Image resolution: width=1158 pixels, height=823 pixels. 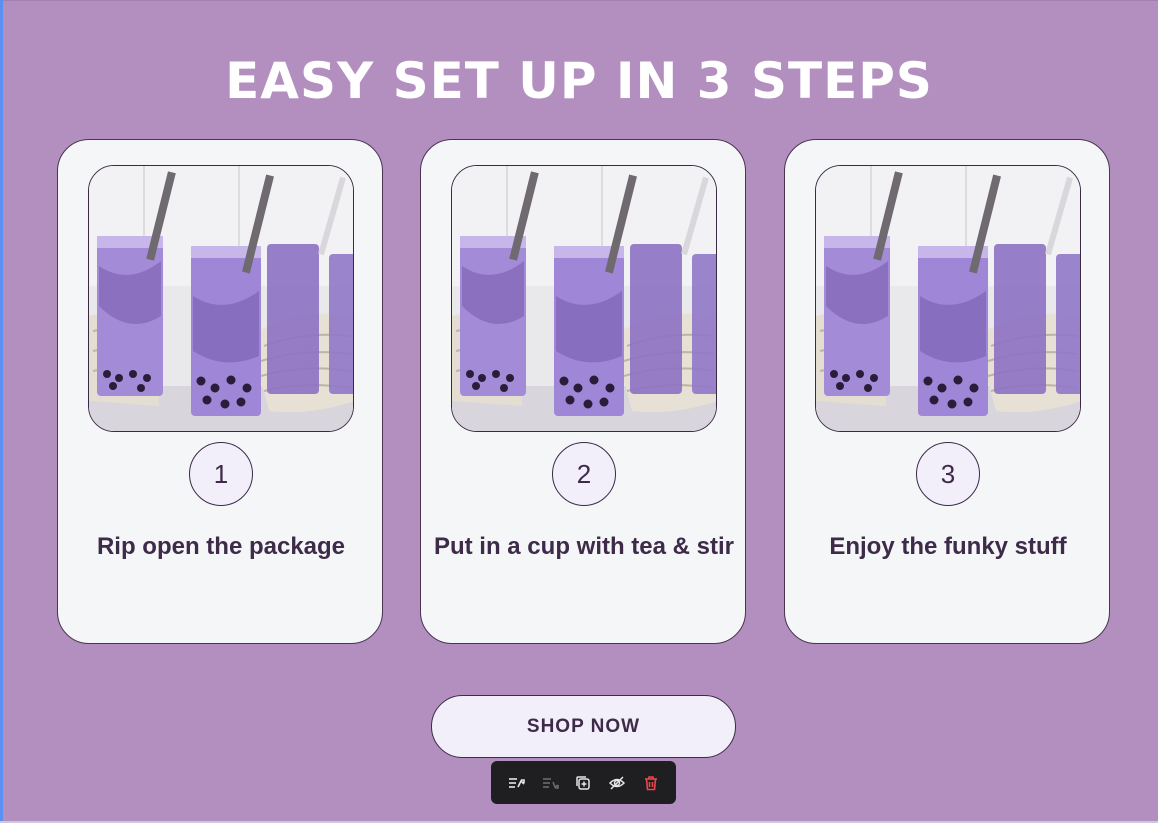 I want to click on move-down-icon, so click(x=550, y=783).